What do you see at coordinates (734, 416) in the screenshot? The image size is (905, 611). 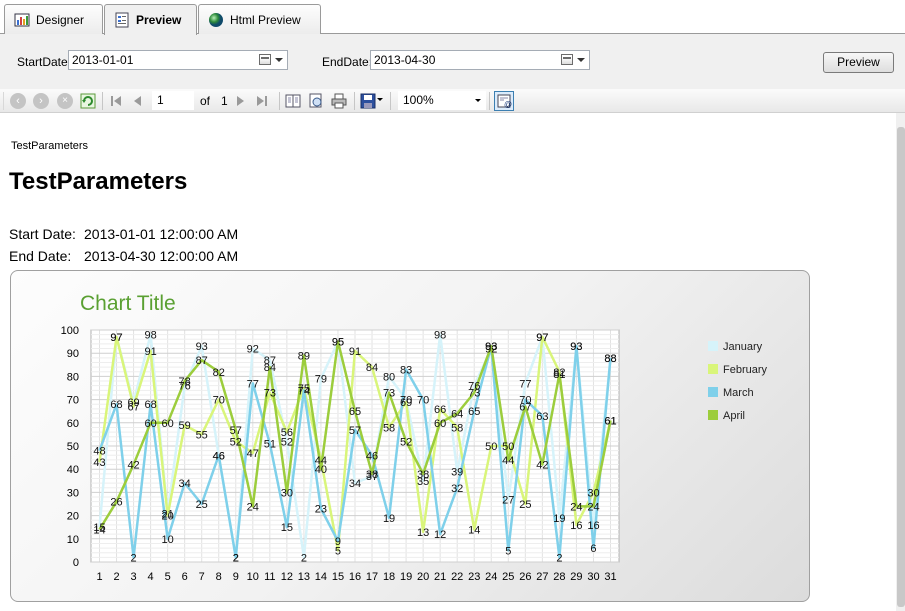 I see `legend-label: April` at bounding box center [734, 416].